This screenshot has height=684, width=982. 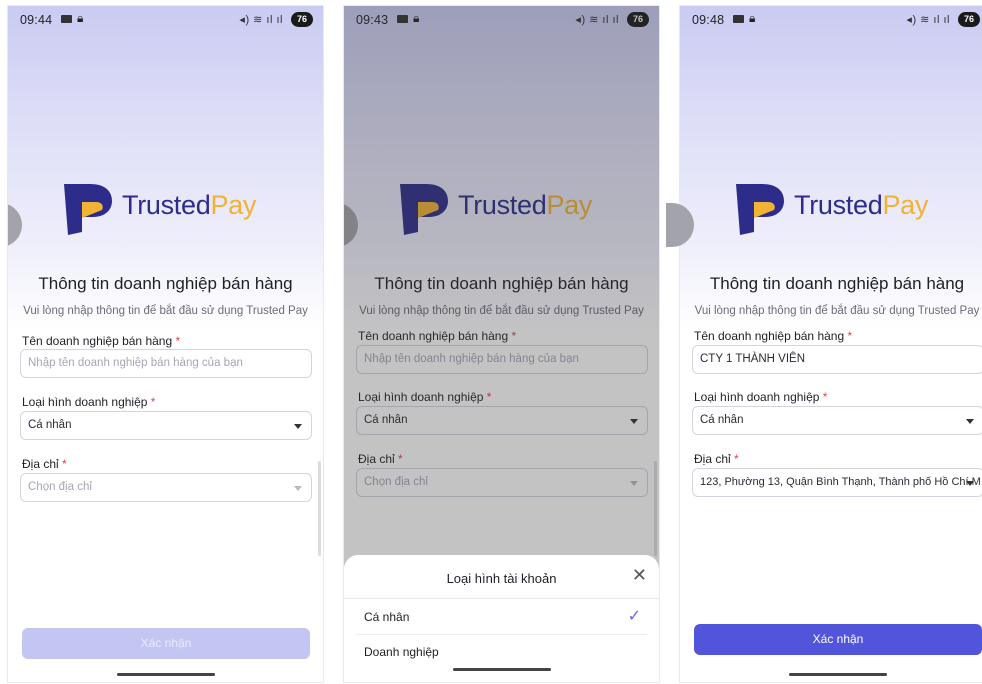 What do you see at coordinates (165, 20) in the screenshot?
I see `status-bar: 09:44 🔒︎ ◂) ≋ ıl ıl 76` at bounding box center [165, 20].